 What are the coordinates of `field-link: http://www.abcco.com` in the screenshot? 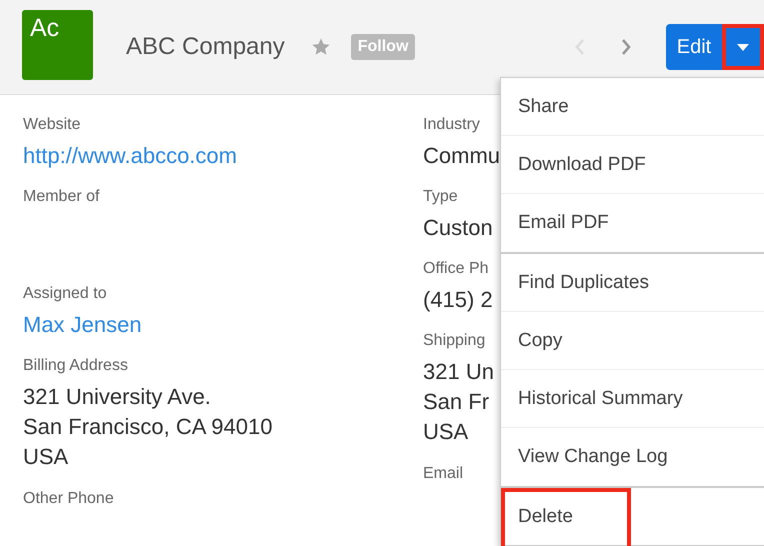 It's located at (130, 155).